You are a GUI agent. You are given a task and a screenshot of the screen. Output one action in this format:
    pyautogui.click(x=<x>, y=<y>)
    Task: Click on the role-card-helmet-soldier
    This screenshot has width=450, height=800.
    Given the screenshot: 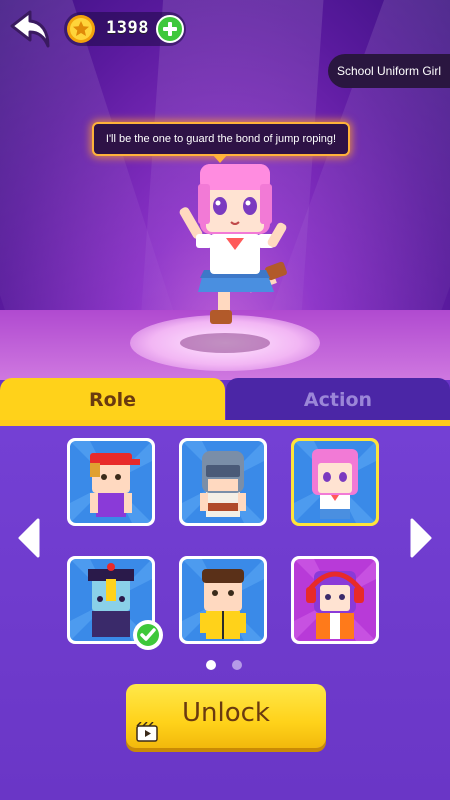 What is the action you would take?
    pyautogui.click(x=223, y=482)
    